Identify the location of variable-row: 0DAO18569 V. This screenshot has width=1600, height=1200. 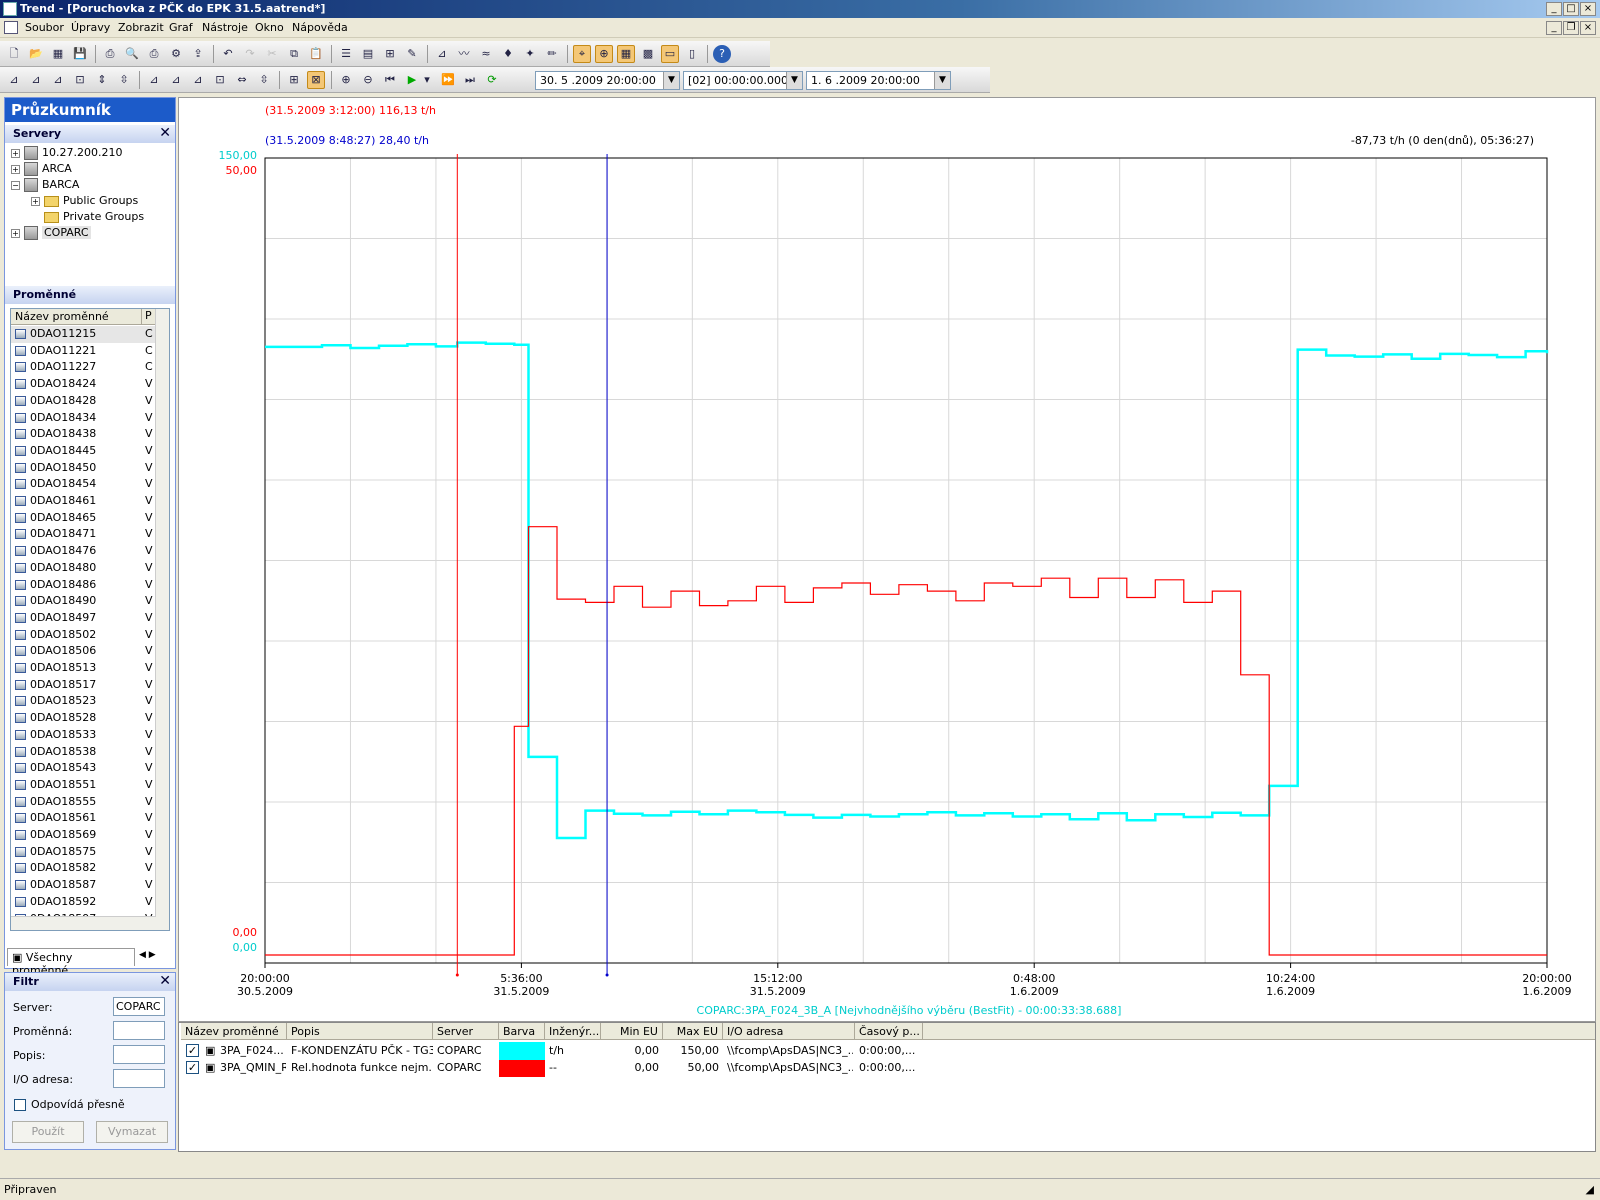
(83, 835).